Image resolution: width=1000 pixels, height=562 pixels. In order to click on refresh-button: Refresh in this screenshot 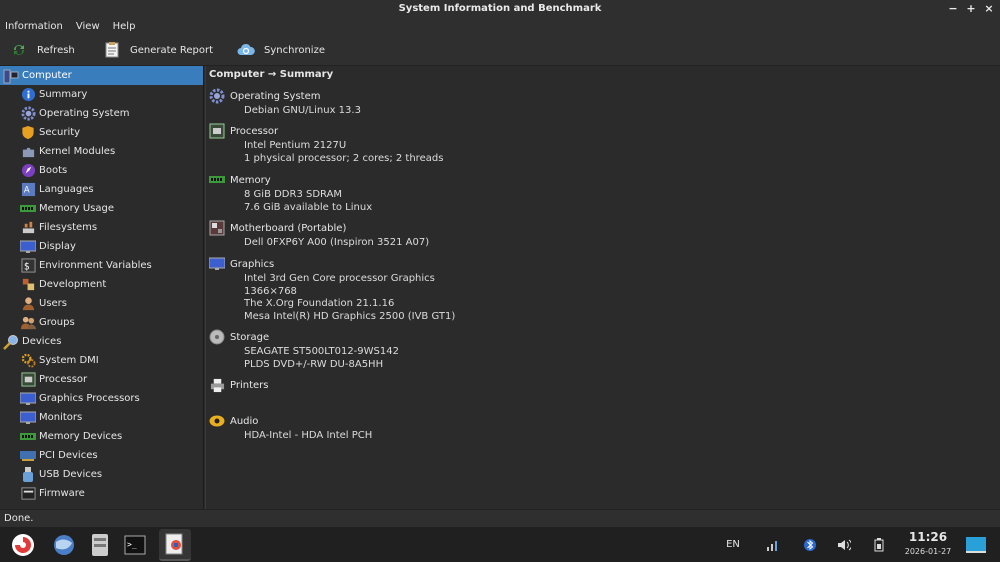, I will do `click(48, 50)`.